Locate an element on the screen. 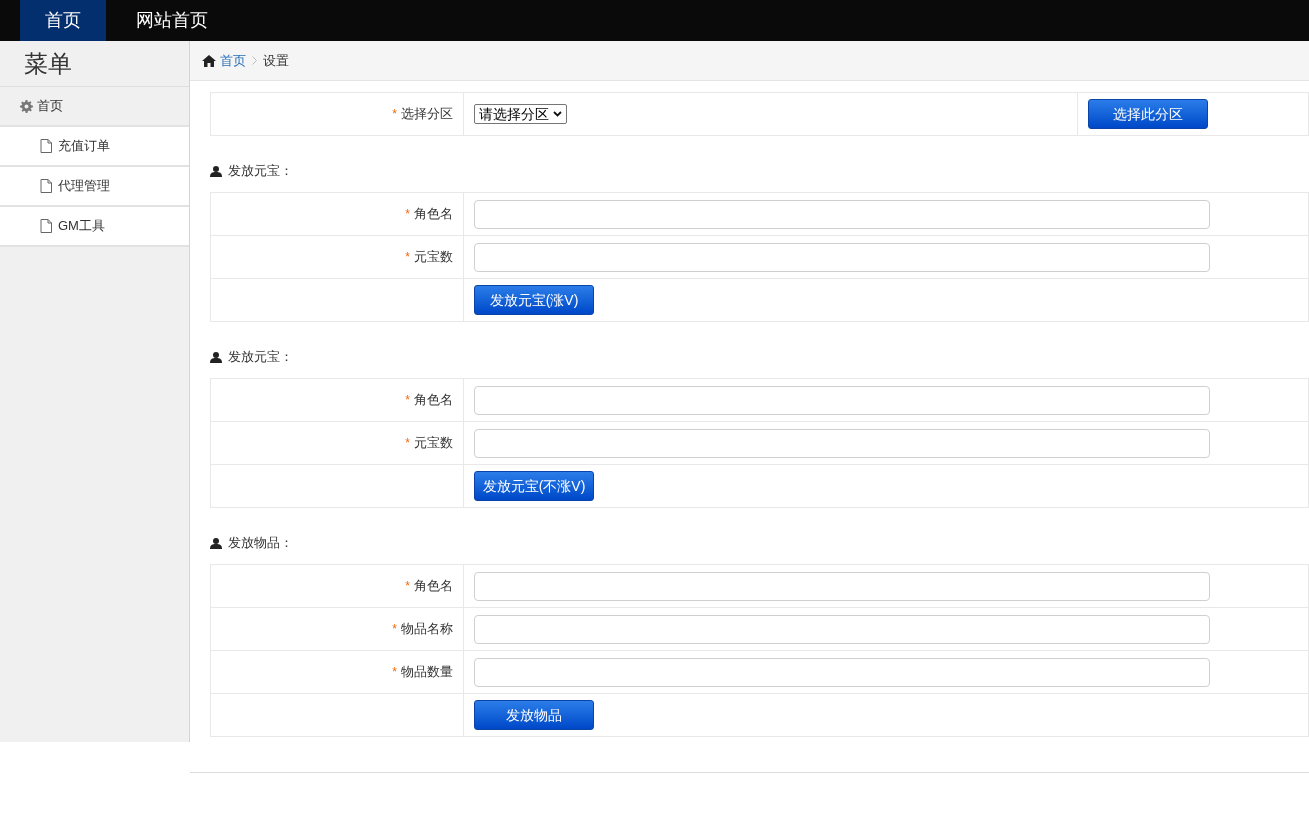 This screenshot has width=1309, height=816. submit-button: 发放元宝(不涨V) is located at coordinates (534, 486).